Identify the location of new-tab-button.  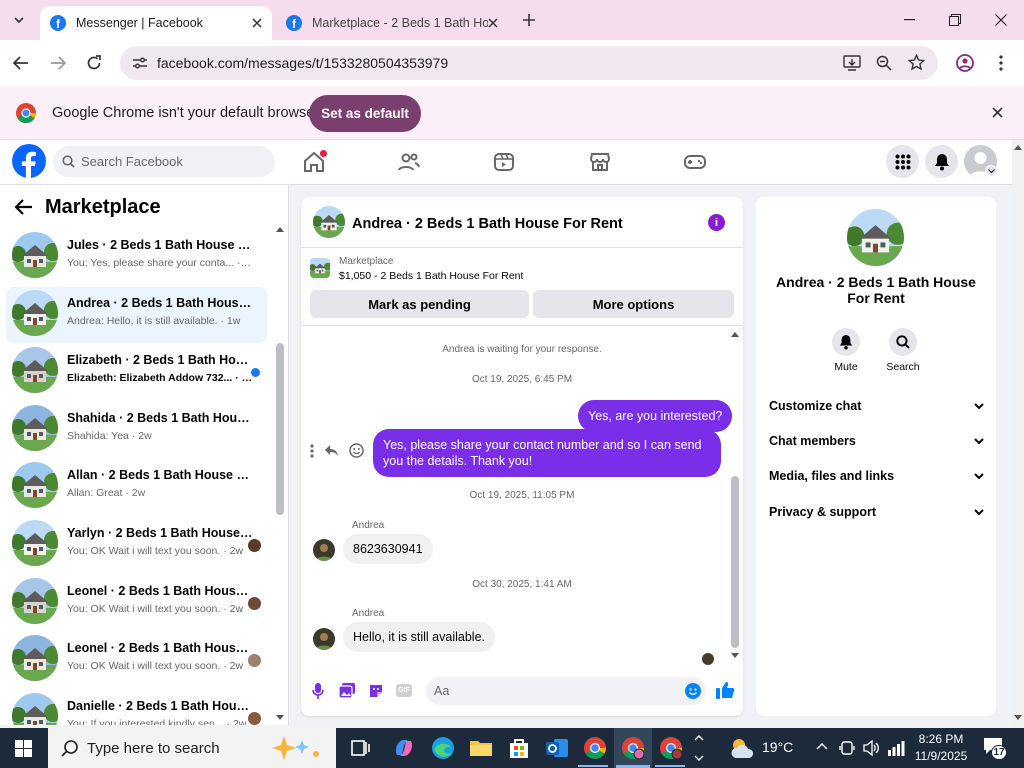
(529, 20).